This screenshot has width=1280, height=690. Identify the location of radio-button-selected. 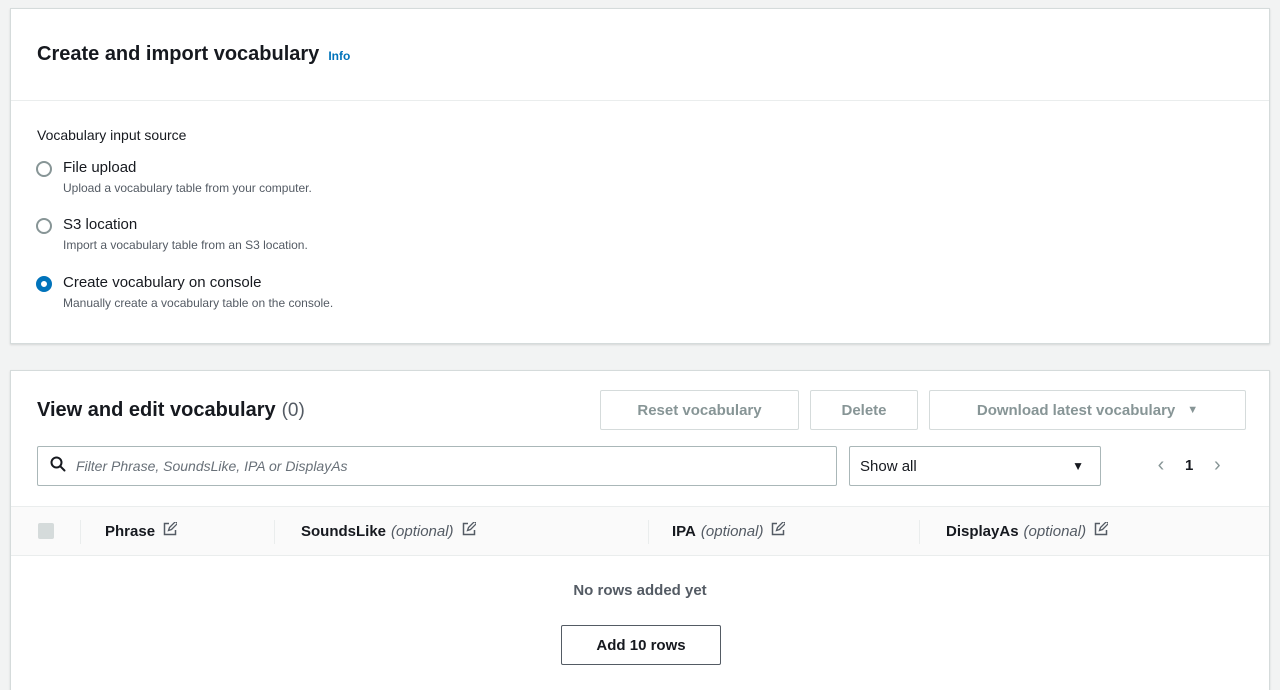
(44, 284).